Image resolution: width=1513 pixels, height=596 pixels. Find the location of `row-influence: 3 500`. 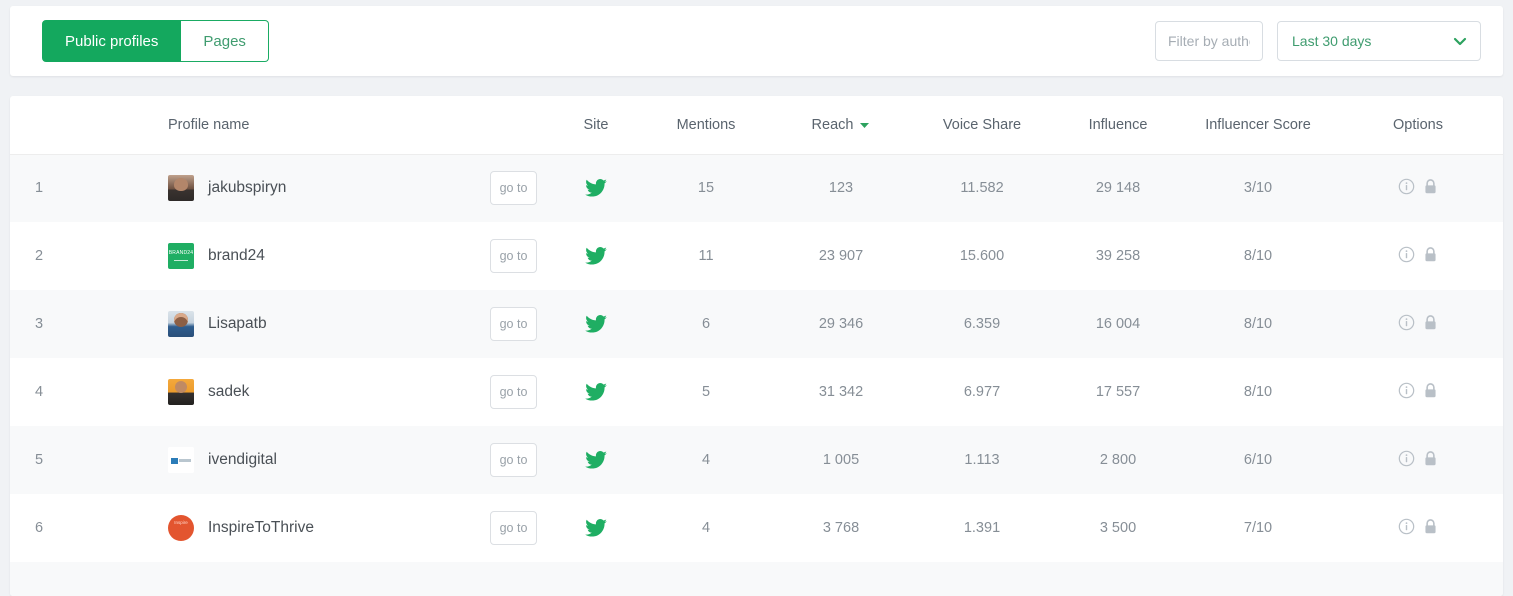

row-influence: 3 500 is located at coordinates (1118, 528).